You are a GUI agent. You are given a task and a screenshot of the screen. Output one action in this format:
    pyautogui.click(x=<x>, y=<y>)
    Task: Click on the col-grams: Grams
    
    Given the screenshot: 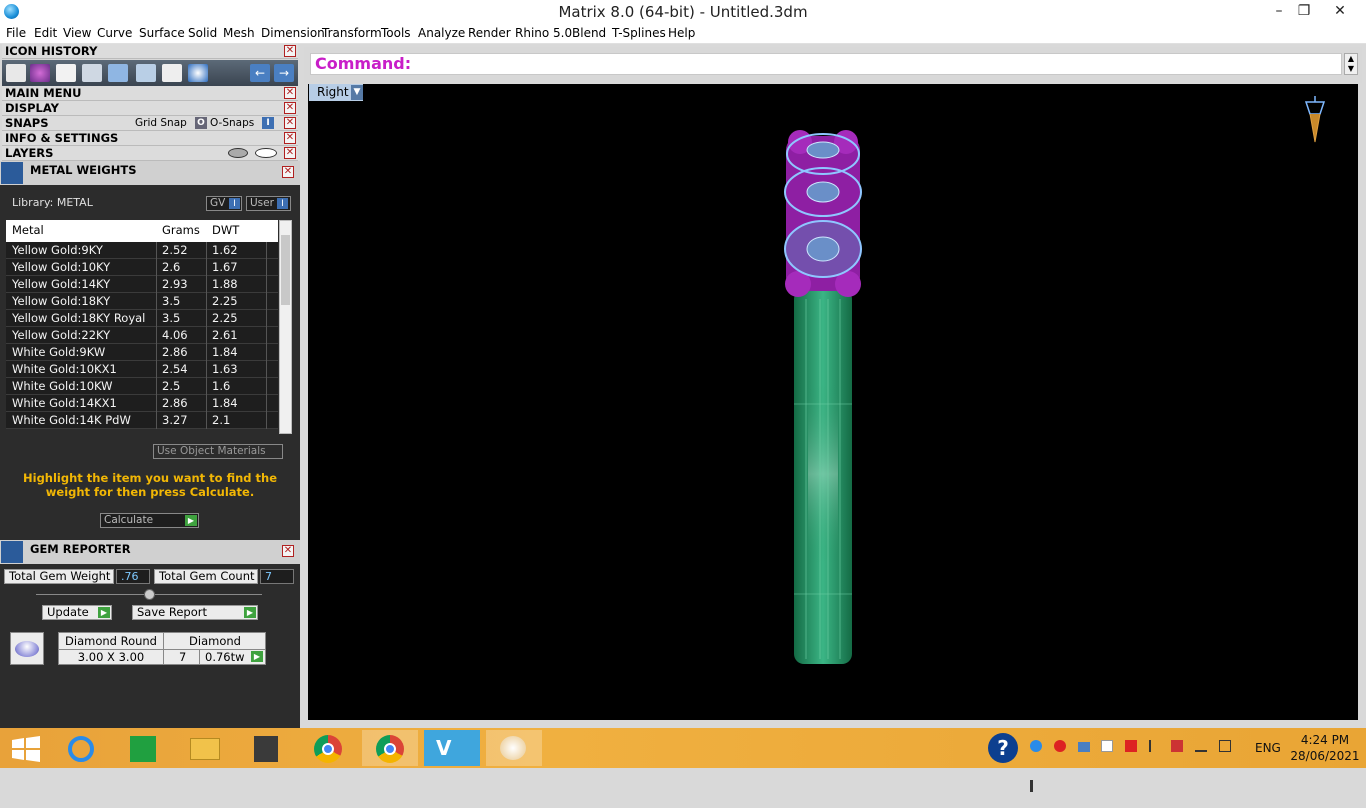 What is the action you would take?
    pyautogui.click(x=181, y=230)
    